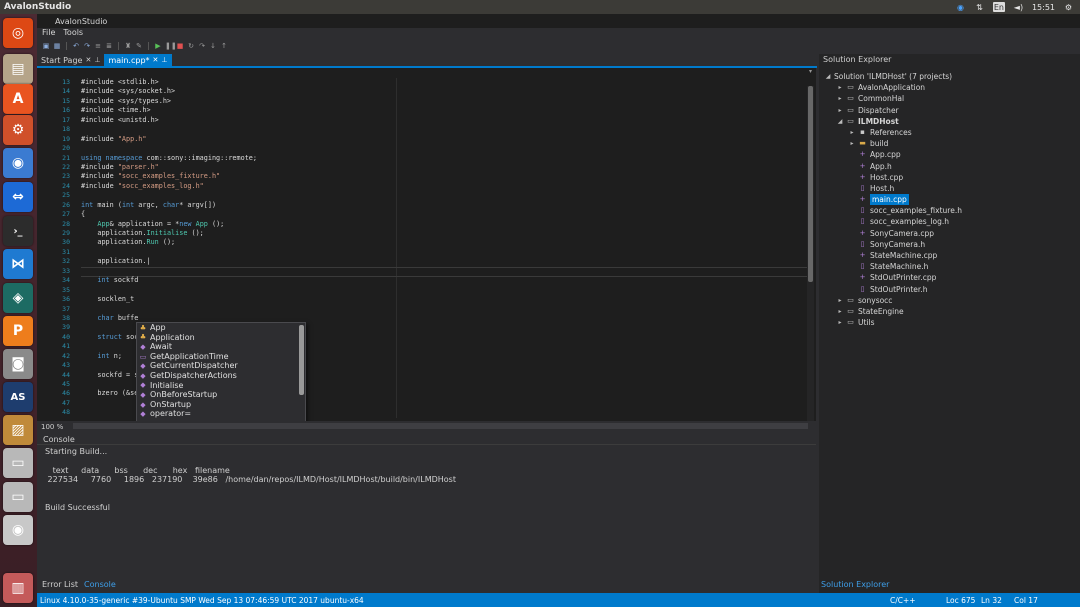  I want to click on completion-item: ◆ Await, so click(221, 347).